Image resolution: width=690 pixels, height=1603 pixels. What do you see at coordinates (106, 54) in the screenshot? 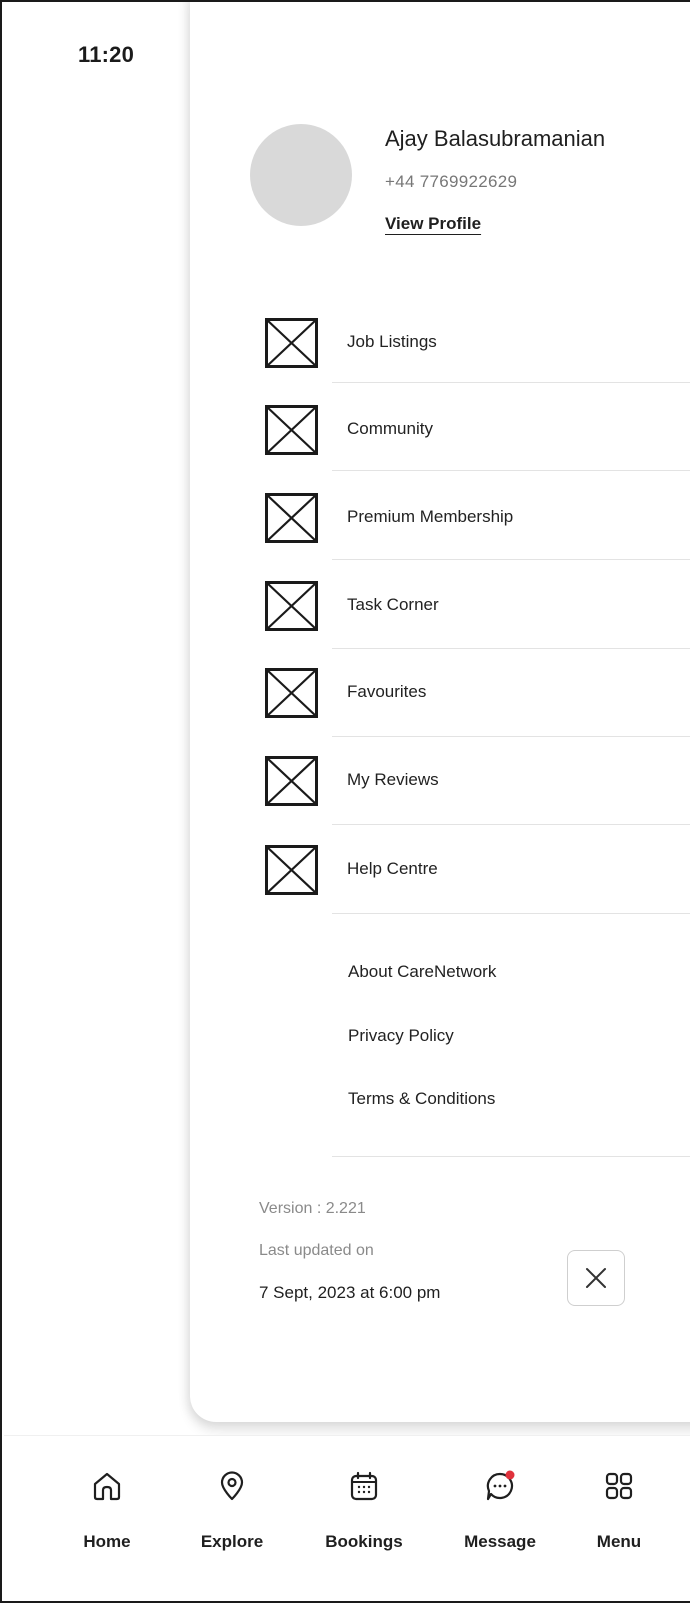
I see `status-time: 11:20` at bounding box center [106, 54].